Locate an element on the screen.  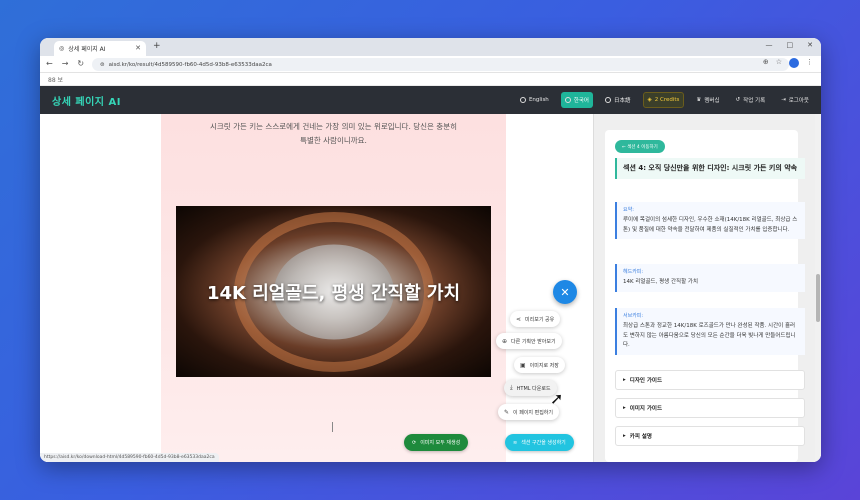
membership-link: ♛ 멤버십 is located at coordinates (707, 100).